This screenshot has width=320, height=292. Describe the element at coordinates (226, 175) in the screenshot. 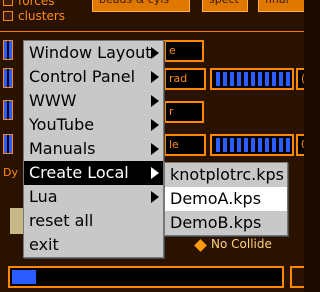

I see `submenu-item-knotplotrc-kps: knotplotrc.kps` at that location.